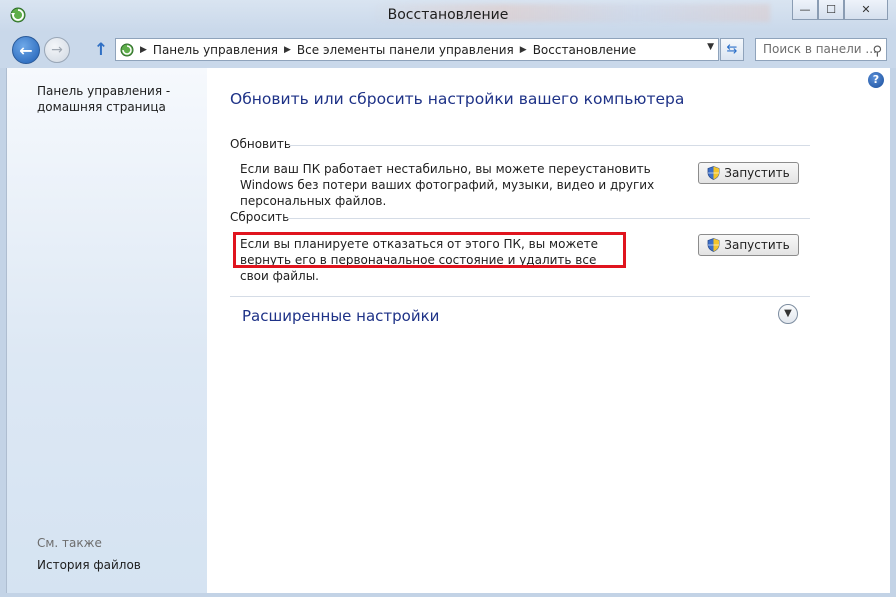  I want to click on advanced-divider, so click(520, 296).